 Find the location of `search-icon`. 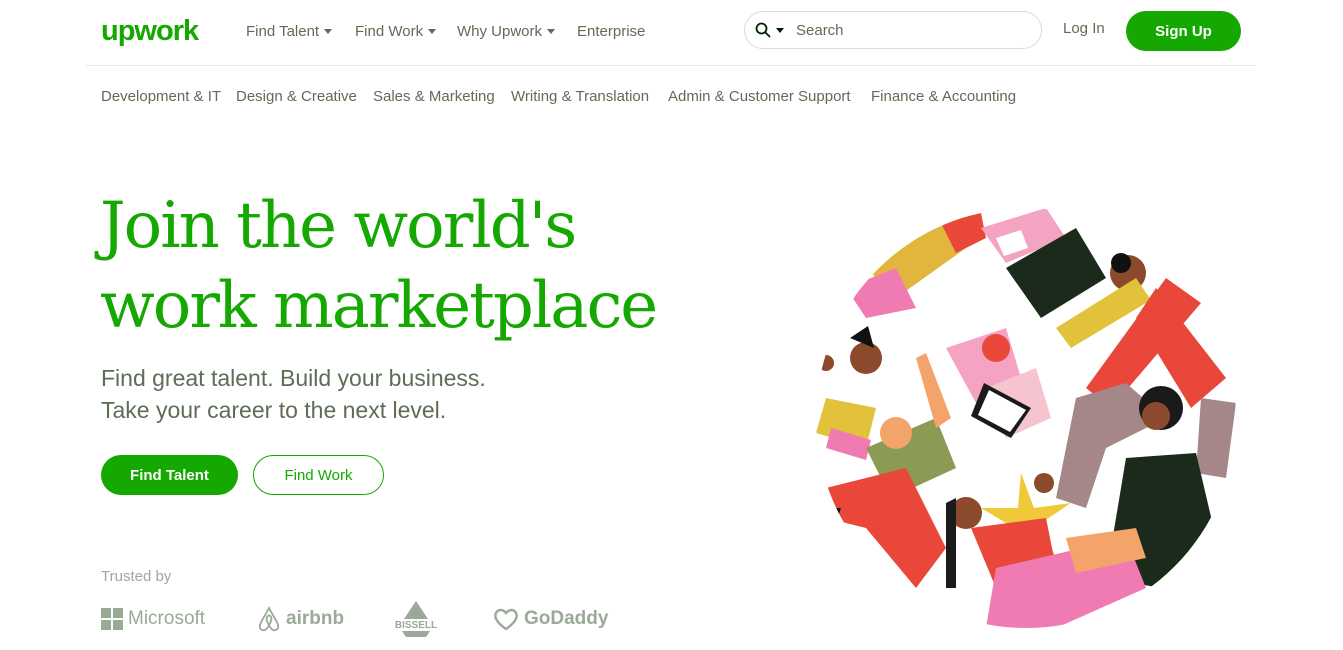

search-icon is located at coordinates (763, 30).